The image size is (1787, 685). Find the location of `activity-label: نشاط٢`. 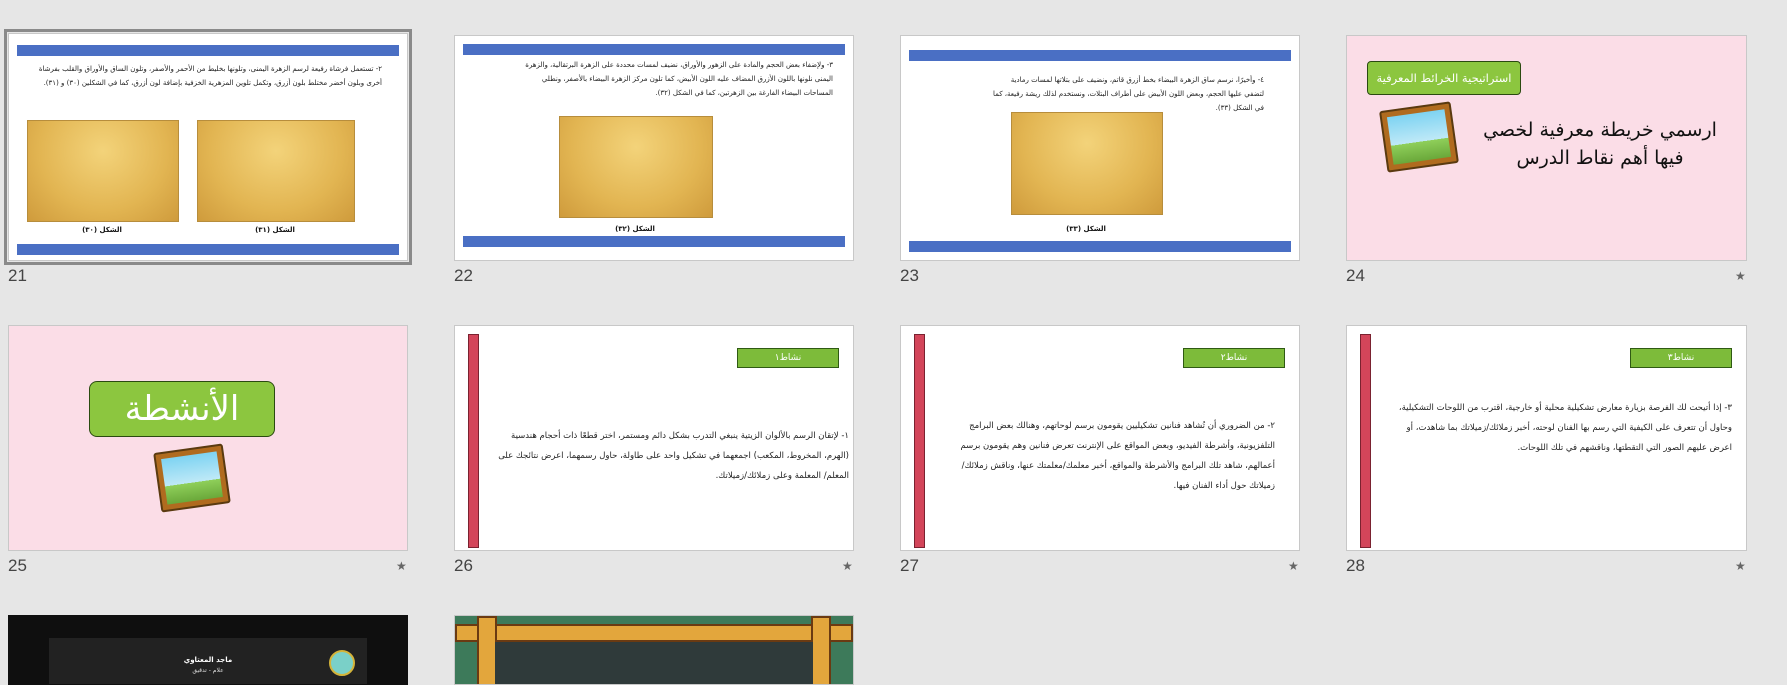

activity-label: نشاط٢ is located at coordinates (1234, 358).